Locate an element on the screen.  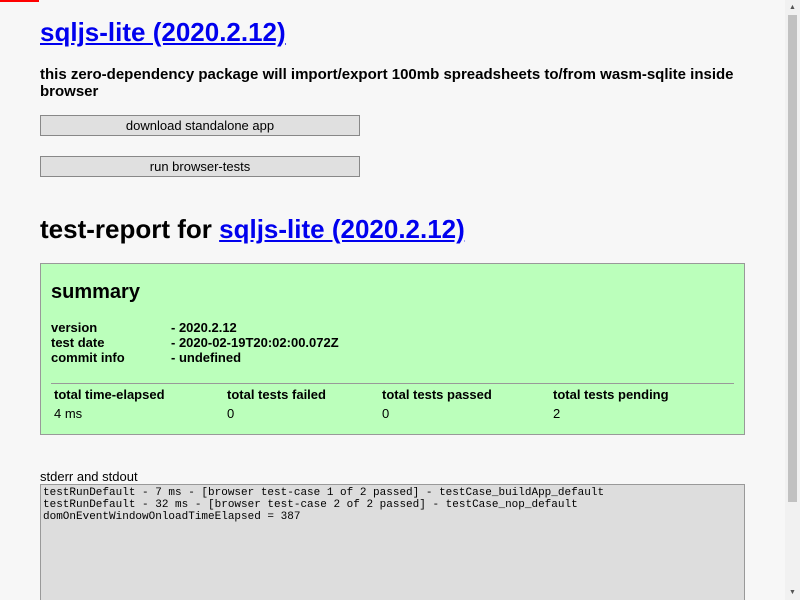
test-report-heading: test-report for sqljs-lite (2020.2.12) is located at coordinates (252, 229).